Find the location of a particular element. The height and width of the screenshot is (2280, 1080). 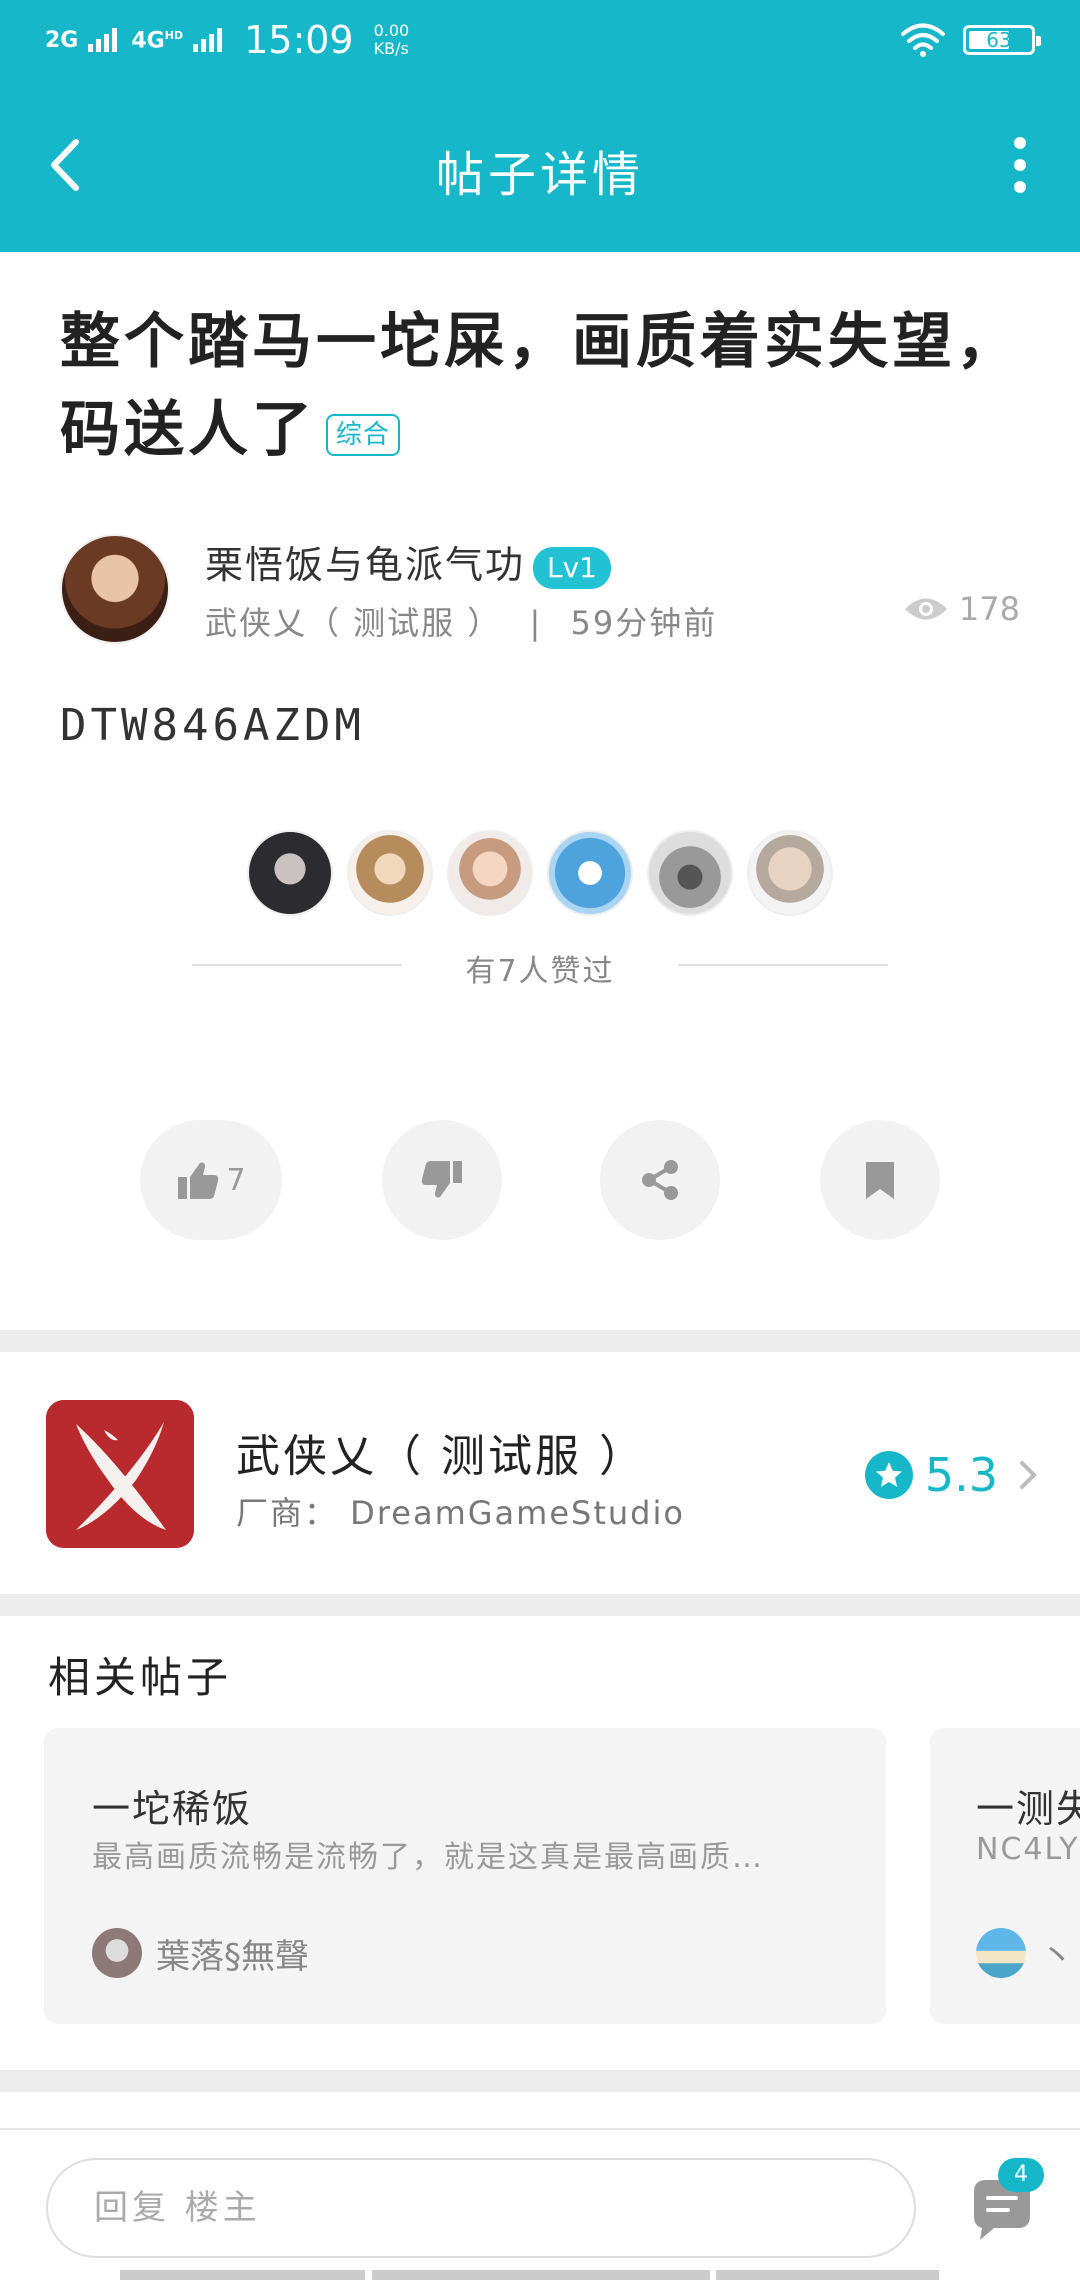

related-post-card: 一坨稀饭 最高画质流畅是流畅了，就是这真是最高画质… 葉落§無聲 is located at coordinates (465, 1876).